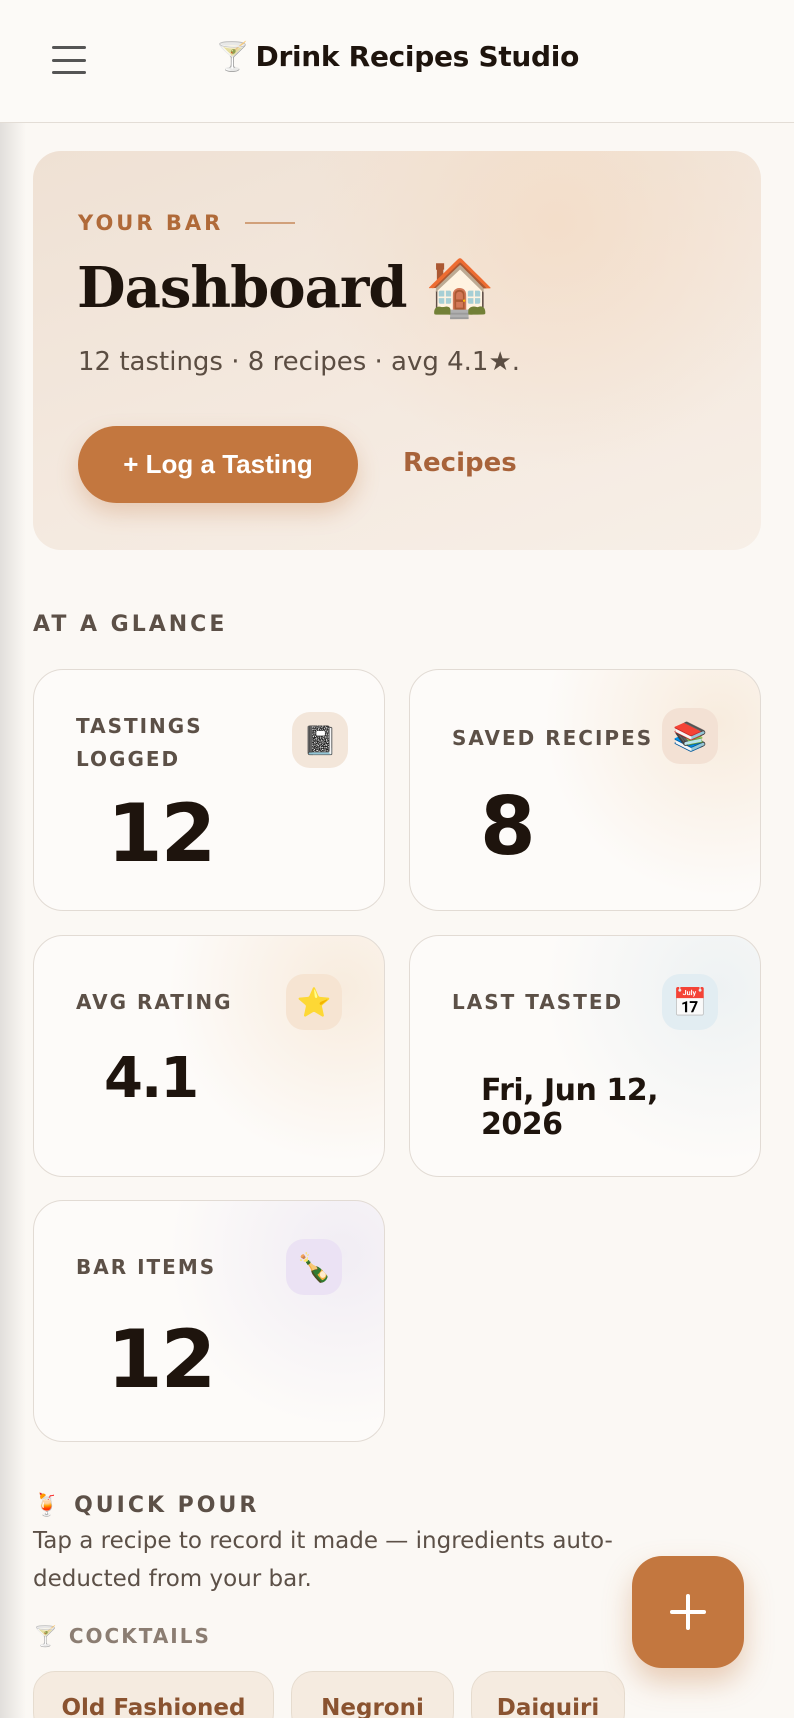  I want to click on stat-card-last-tasted: LAST TASTED 📅 Fri, Jun 12, 2026, so click(585, 1056).